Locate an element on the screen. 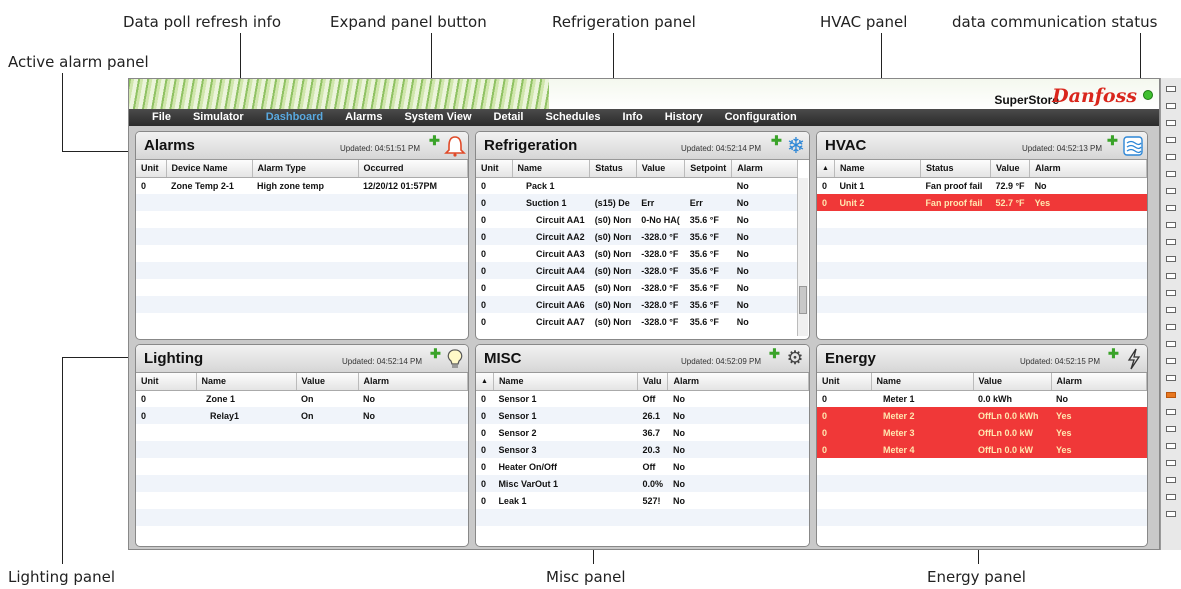 Image resolution: width=1181 pixels, height=589 pixels. table-row: 0 Heater On/Off Off No is located at coordinates (642, 466).